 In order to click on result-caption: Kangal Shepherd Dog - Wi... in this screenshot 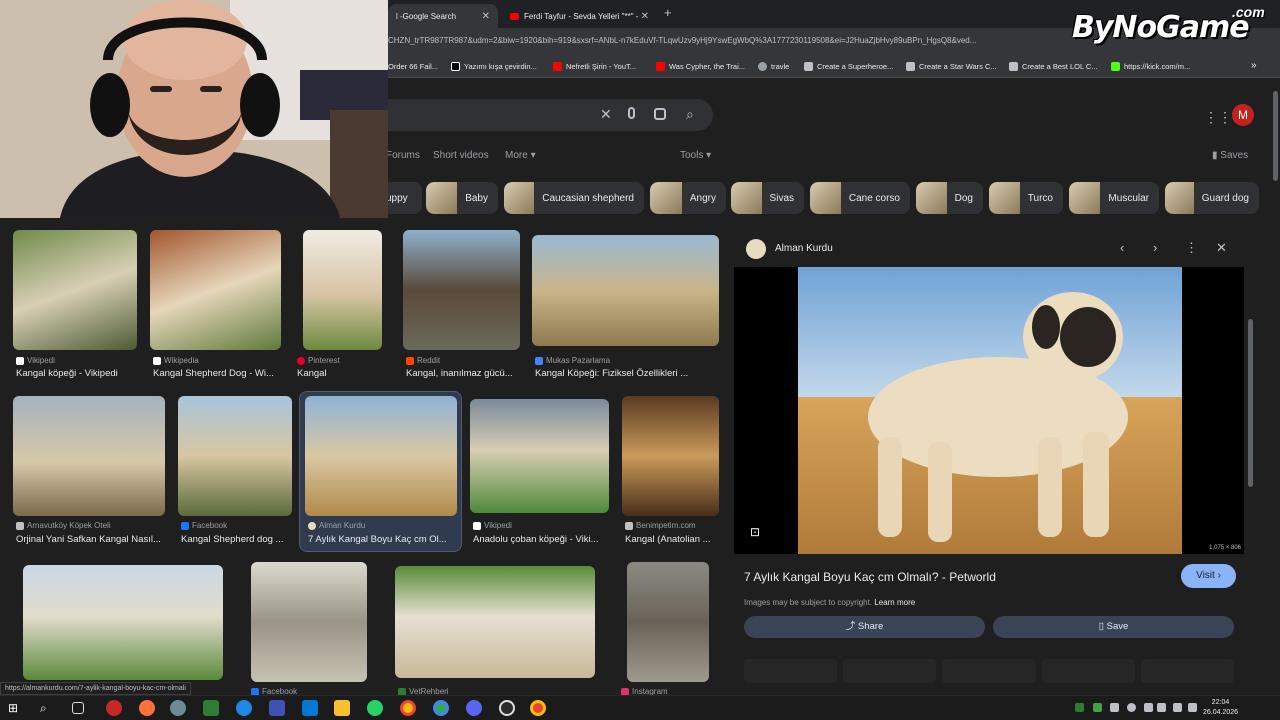, I will do `click(217, 373)`.